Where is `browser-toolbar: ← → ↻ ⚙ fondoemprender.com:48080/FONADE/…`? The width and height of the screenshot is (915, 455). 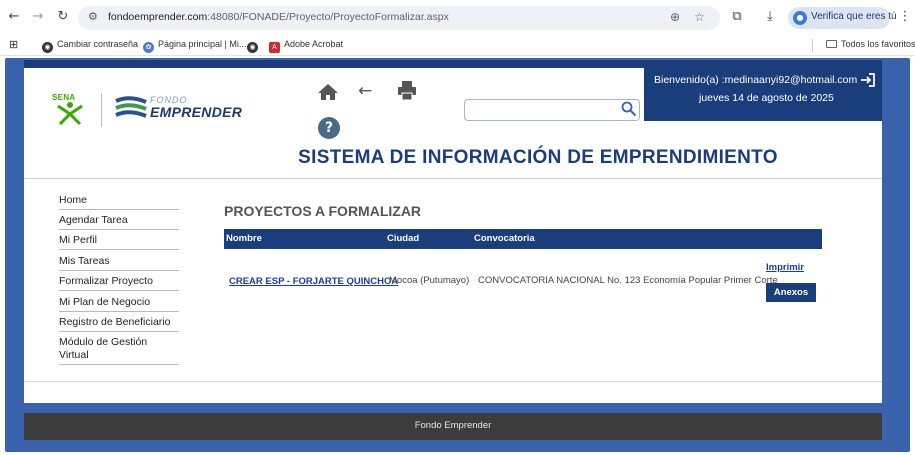
browser-toolbar: ← → ↻ ⚙ fondoemprender.com:48080/FONADE/… is located at coordinates (457, 18).